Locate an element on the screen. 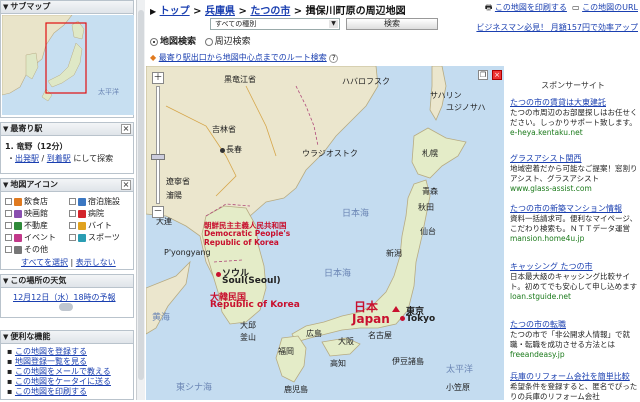  icon-toggle-job: バイト is located at coordinates (90, 225).